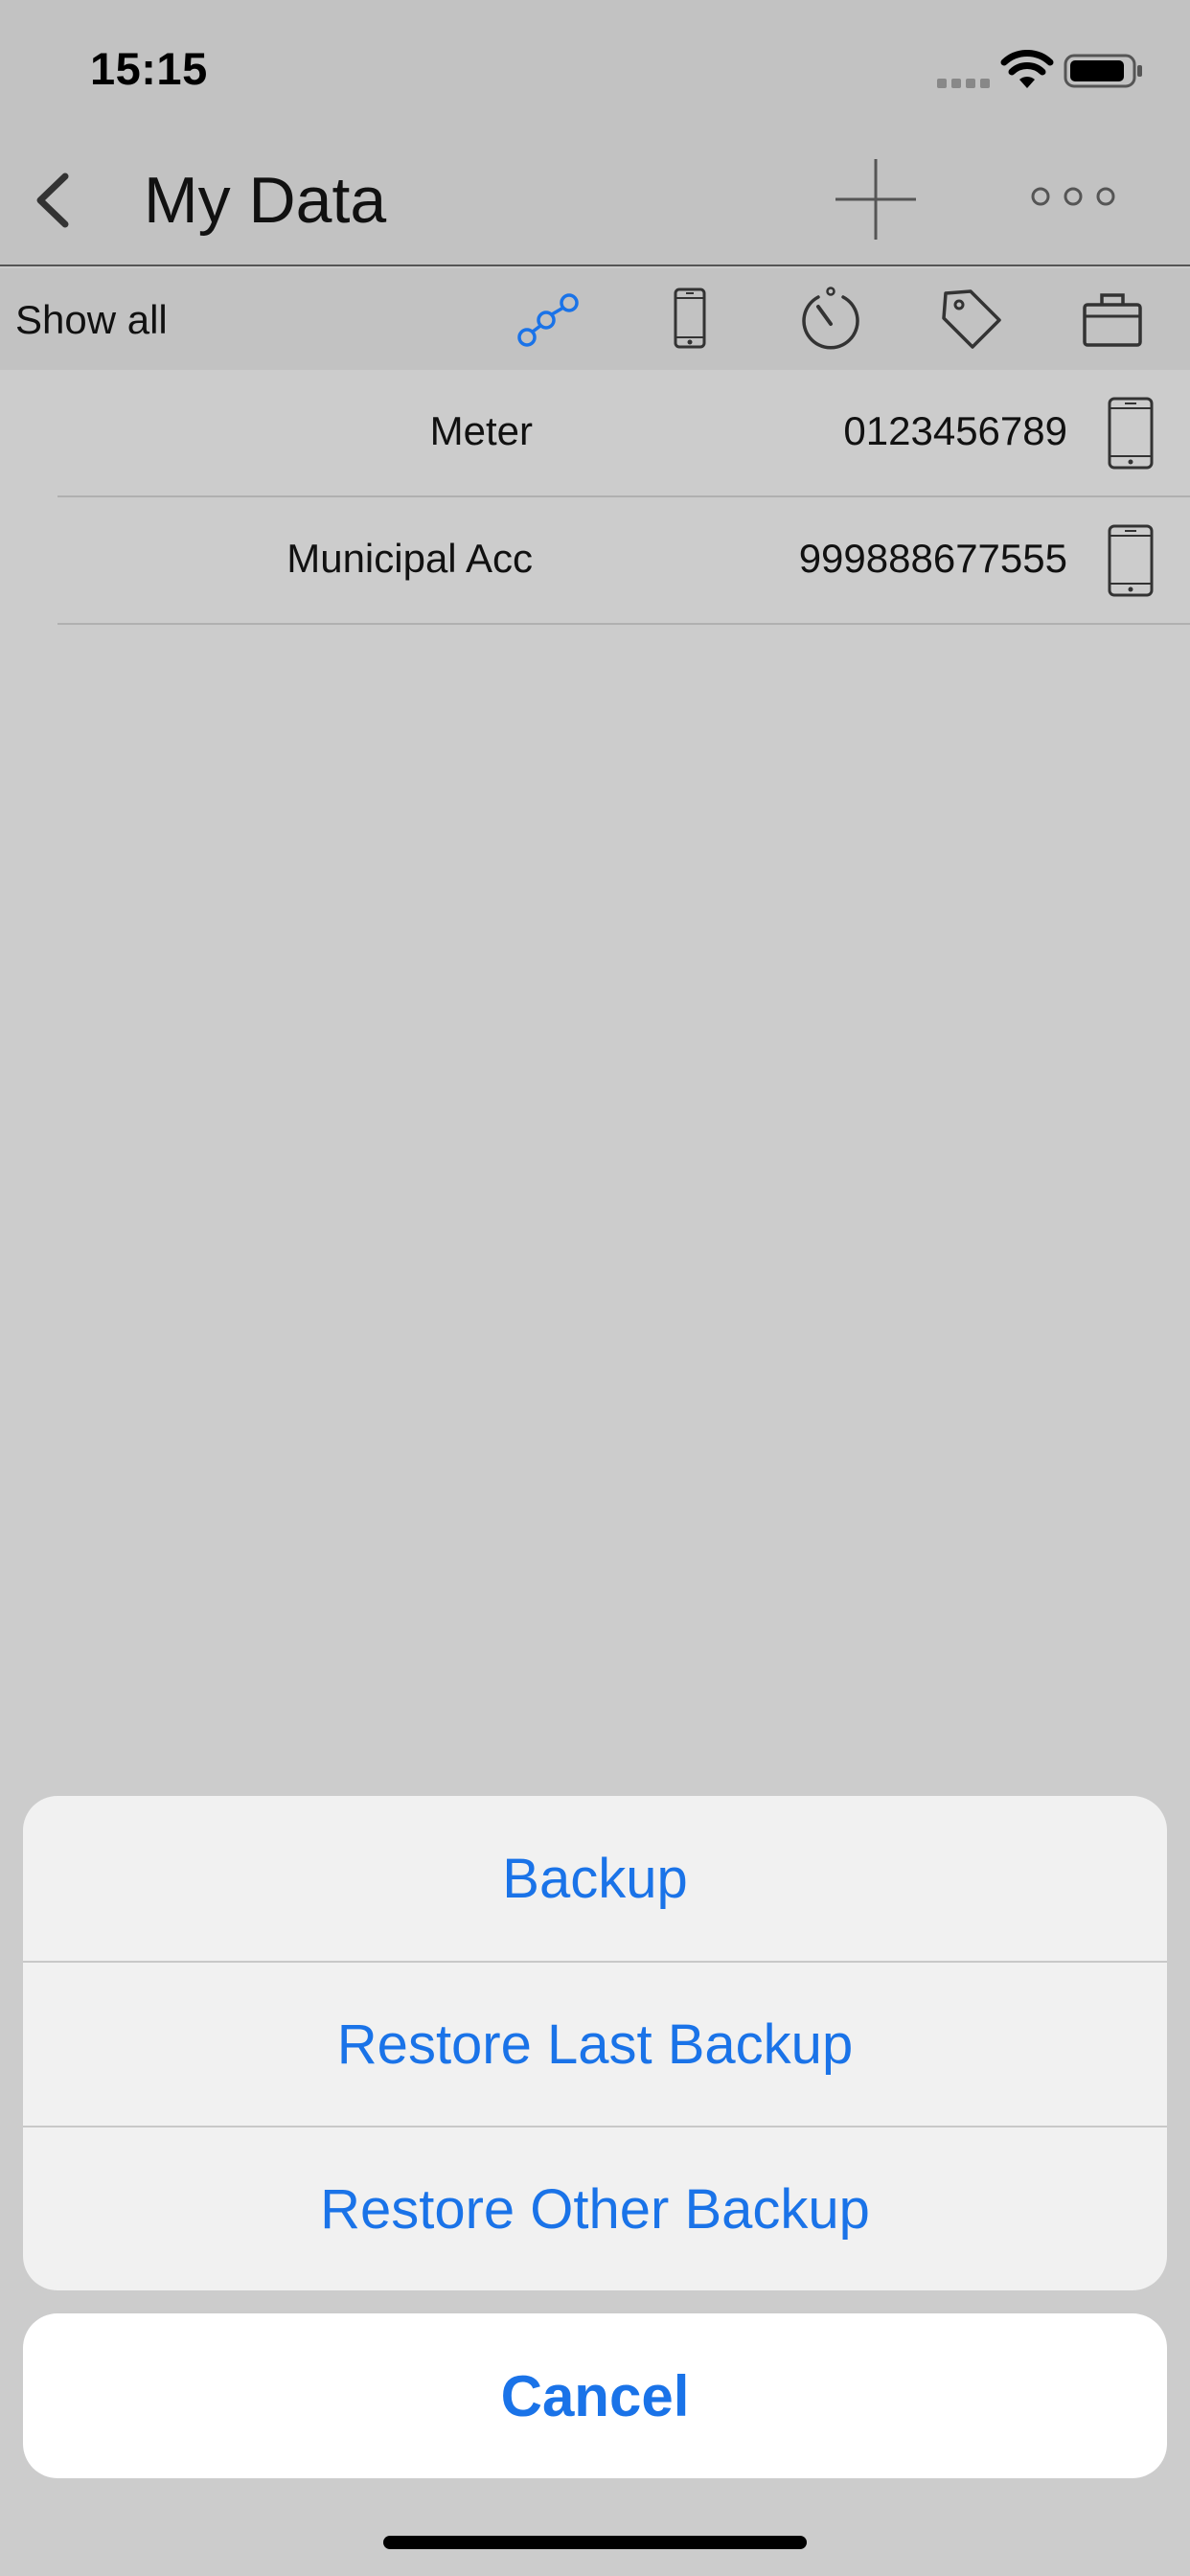 Image resolution: width=1190 pixels, height=2576 pixels. I want to click on chevron-left-icon, so click(56, 200).